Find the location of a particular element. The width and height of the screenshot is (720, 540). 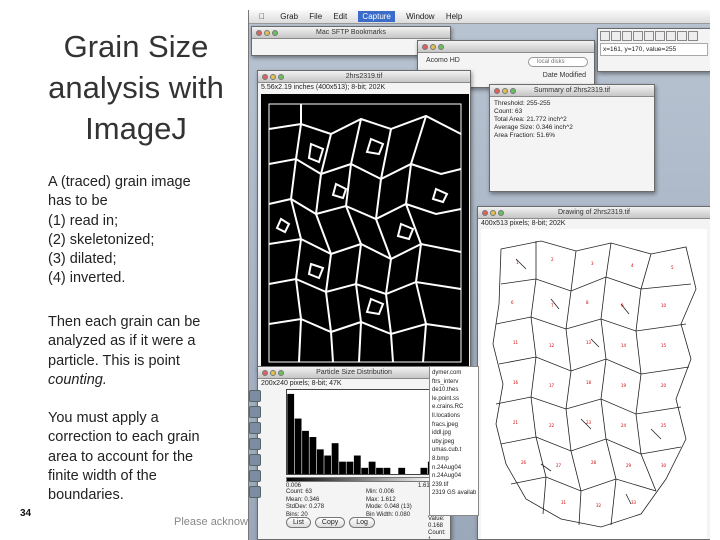

svg-text: 14 is located at coordinates (624, 345).